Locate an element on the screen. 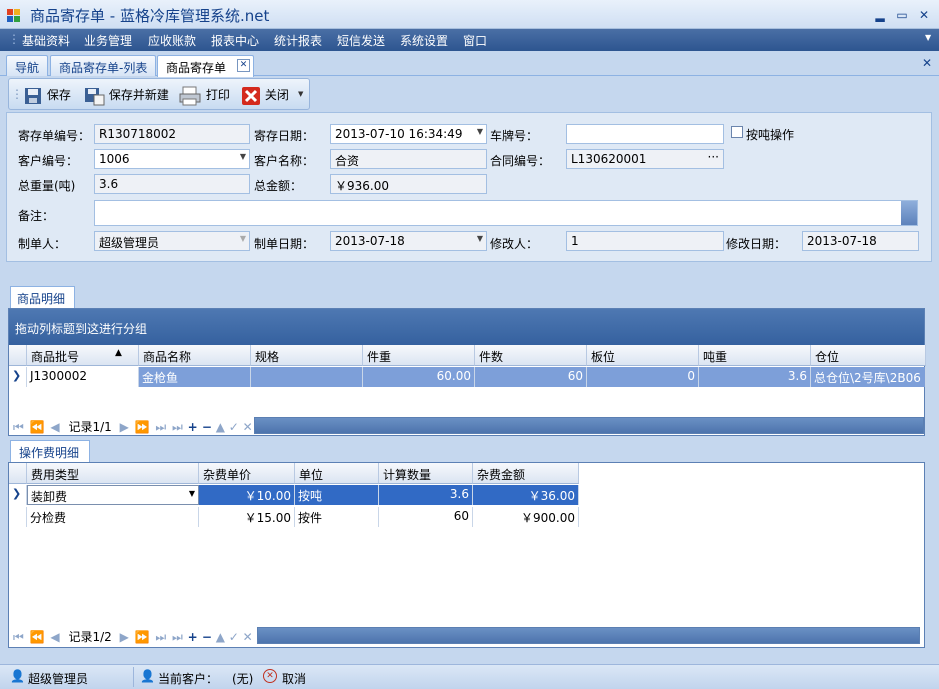  minimize-icon: ▂ is located at coordinates (880, 15).